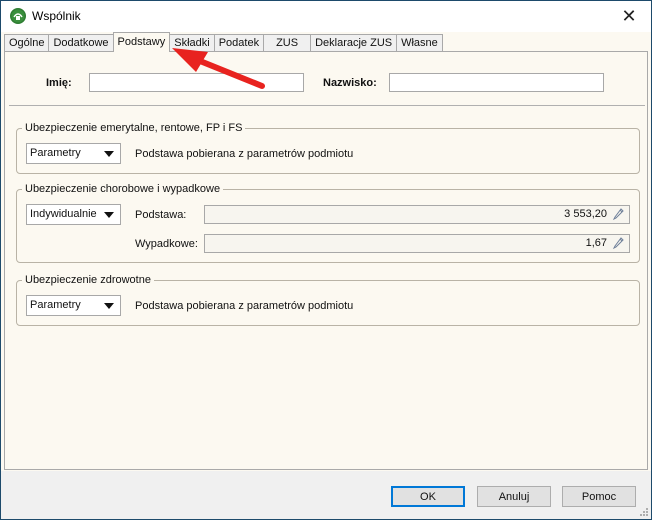 The width and height of the screenshot is (652, 520). Describe the element at coordinates (166, 244) in the screenshot. I see `accident-label: Wypadkowe:` at that location.